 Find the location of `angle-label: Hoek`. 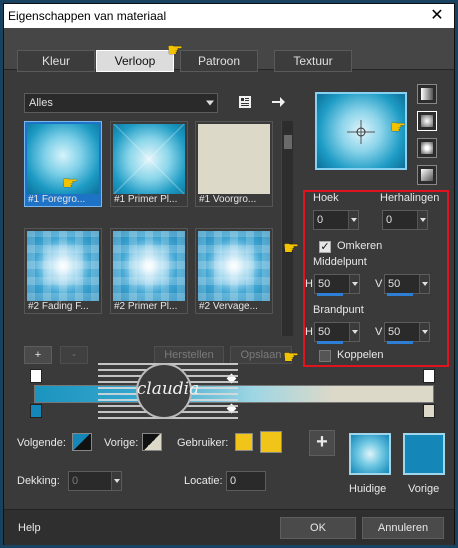

angle-label: Hoek is located at coordinates (326, 198).